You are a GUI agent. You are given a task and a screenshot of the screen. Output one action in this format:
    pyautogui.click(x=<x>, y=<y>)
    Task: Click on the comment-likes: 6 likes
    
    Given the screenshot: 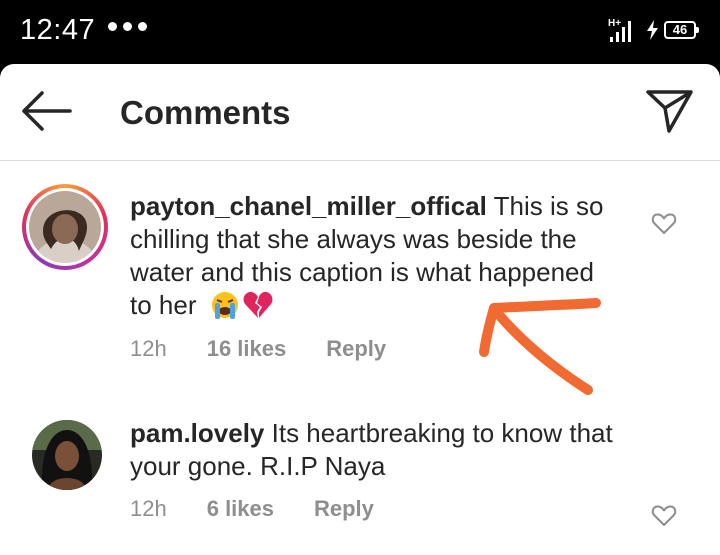 What is the action you would take?
    pyautogui.click(x=240, y=509)
    